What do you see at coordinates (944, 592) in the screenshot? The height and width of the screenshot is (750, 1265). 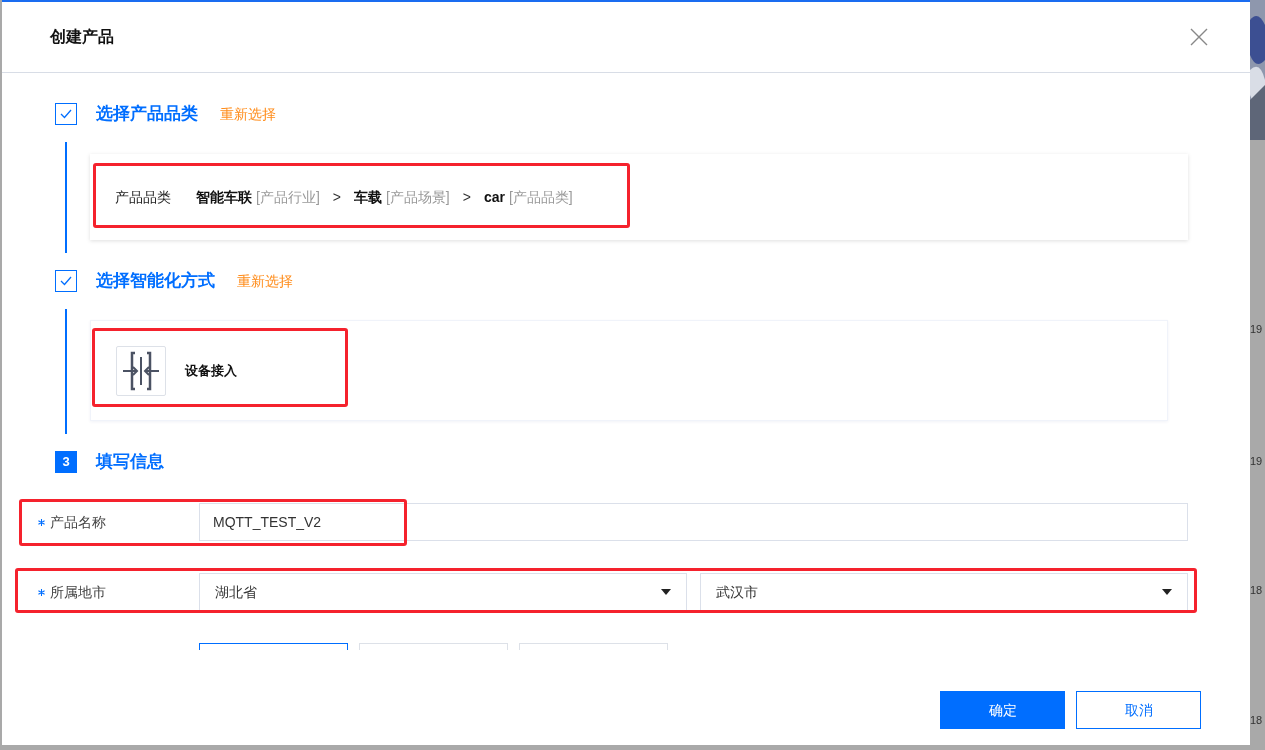 I see `region-select: 武汉市` at bounding box center [944, 592].